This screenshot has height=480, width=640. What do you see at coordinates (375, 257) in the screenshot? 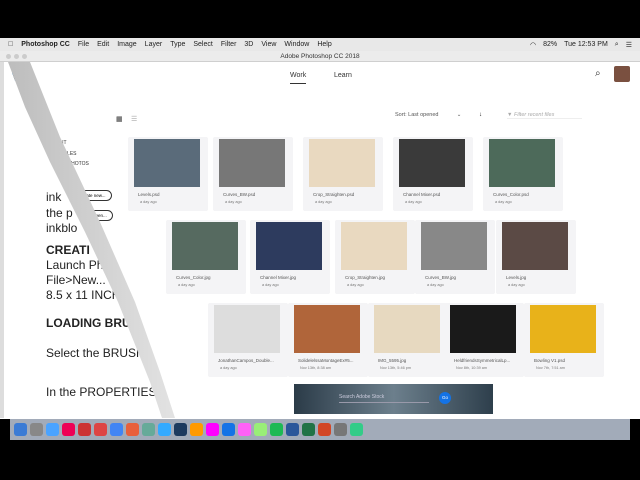
I see `file-card: Crop_Straighten.jpg a day ago` at bounding box center [375, 257].